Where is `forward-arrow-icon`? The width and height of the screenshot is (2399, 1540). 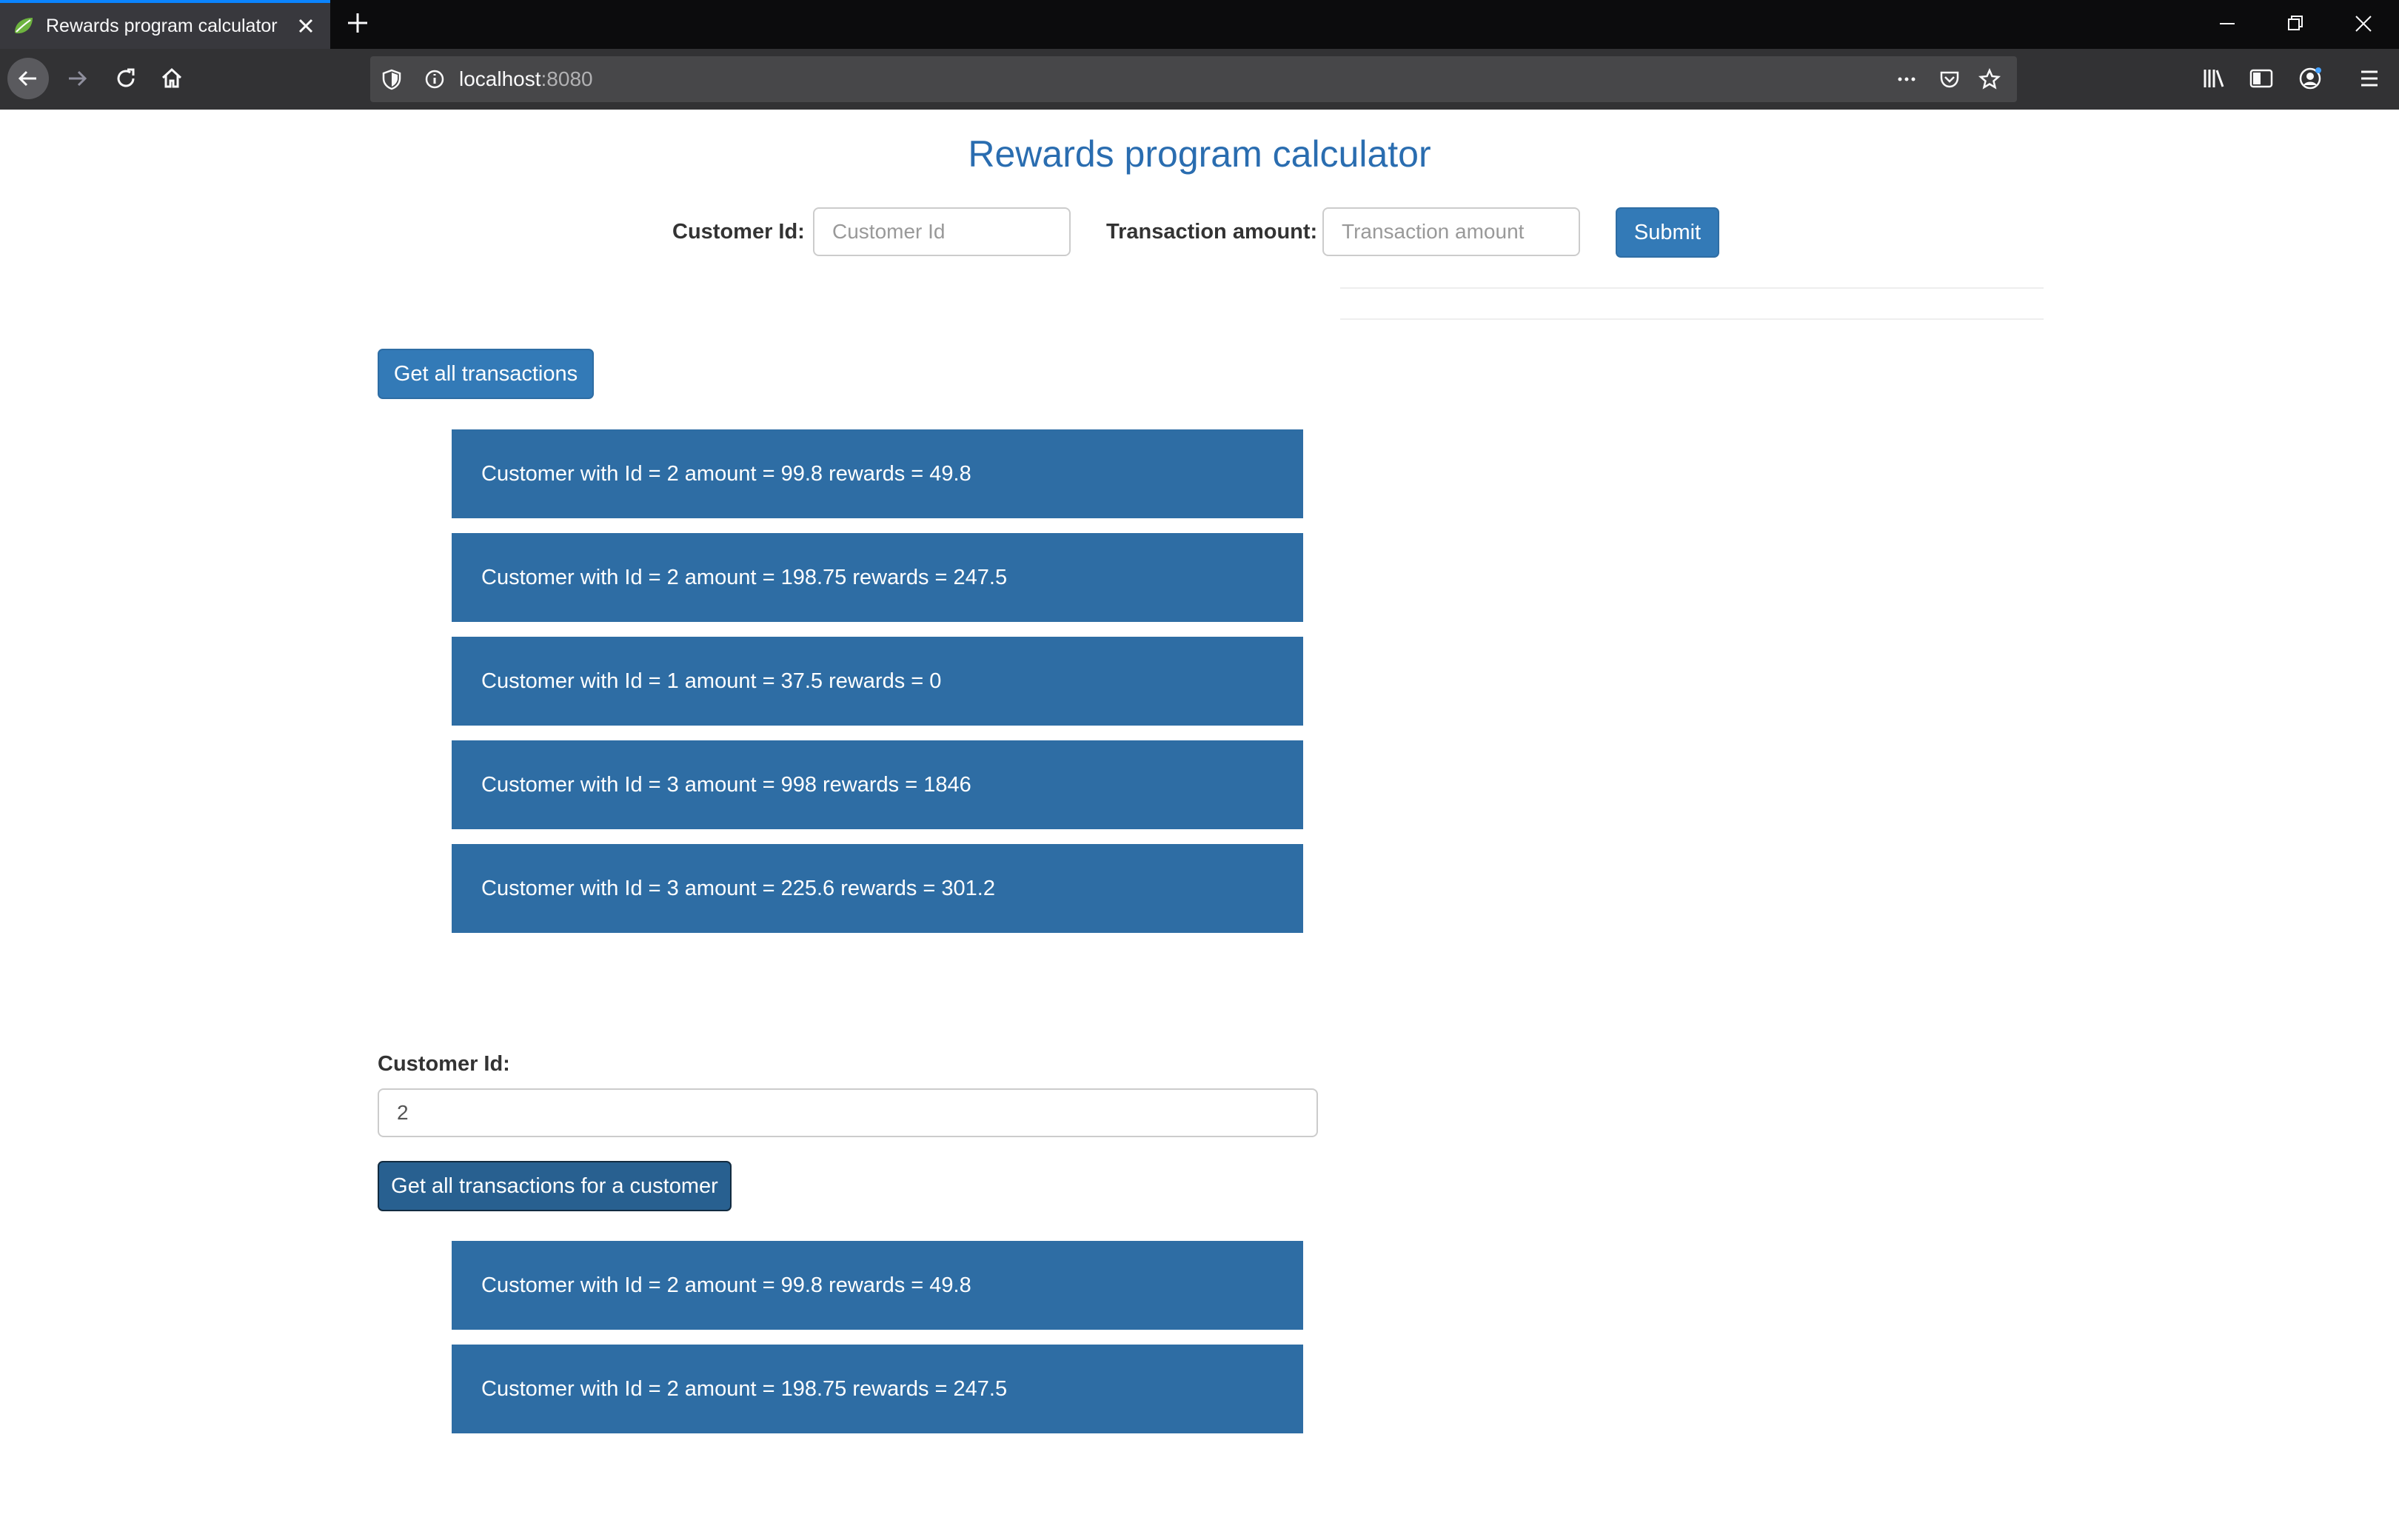 forward-arrow-icon is located at coordinates (78, 78).